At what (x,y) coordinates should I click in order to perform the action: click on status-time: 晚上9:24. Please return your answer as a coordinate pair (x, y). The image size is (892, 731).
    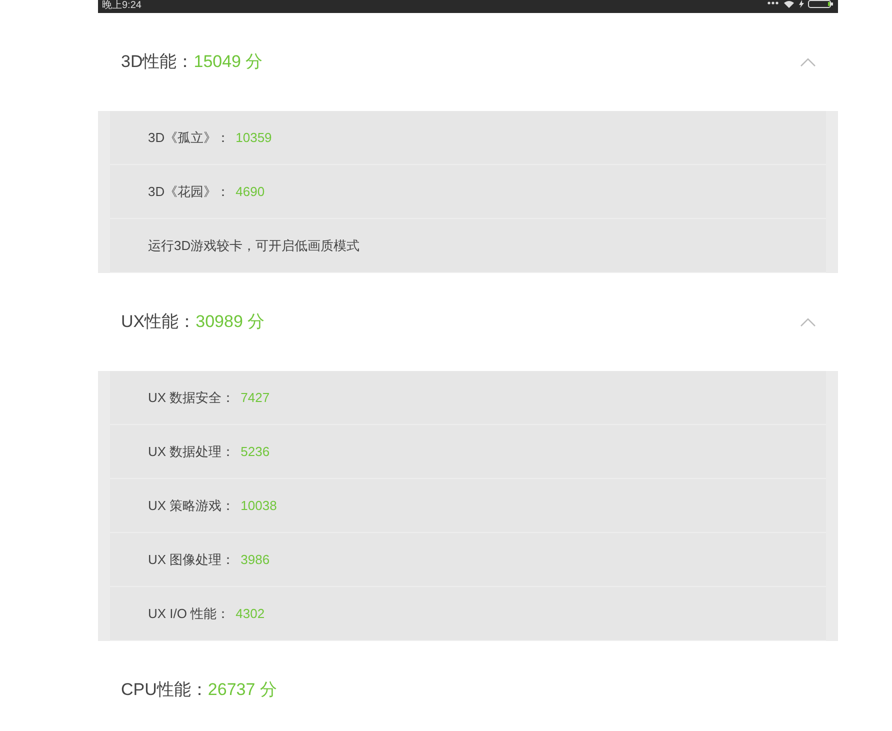
    Looking at the image, I should click on (122, 6).